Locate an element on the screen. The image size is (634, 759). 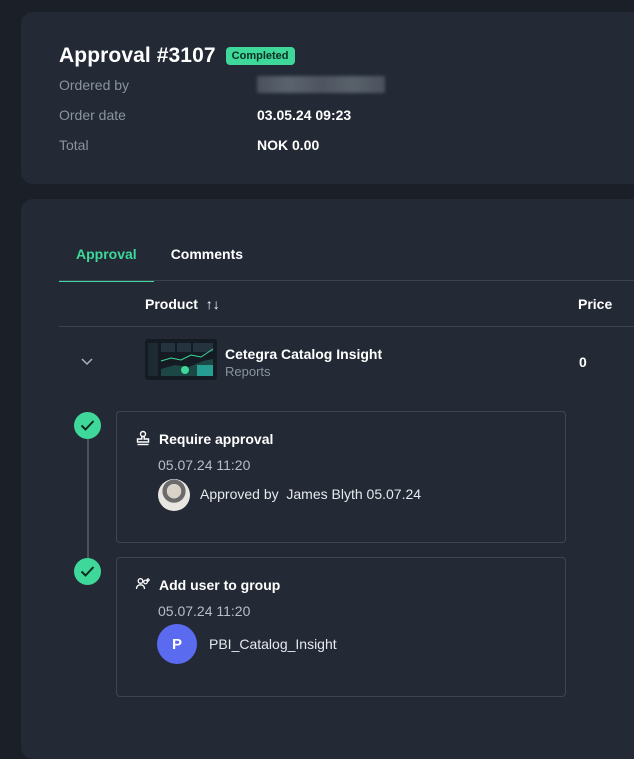
approval-info: Approved by James Blyth 05.07.24 is located at coordinates (310, 494).